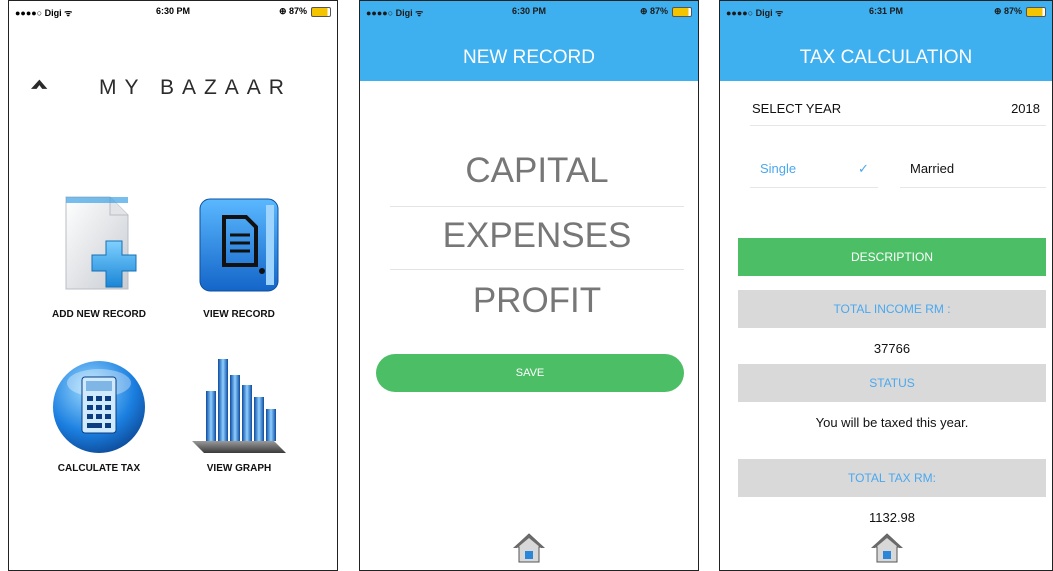  What do you see at coordinates (892, 257) in the screenshot?
I see `description-header: DESCRIPTION` at bounding box center [892, 257].